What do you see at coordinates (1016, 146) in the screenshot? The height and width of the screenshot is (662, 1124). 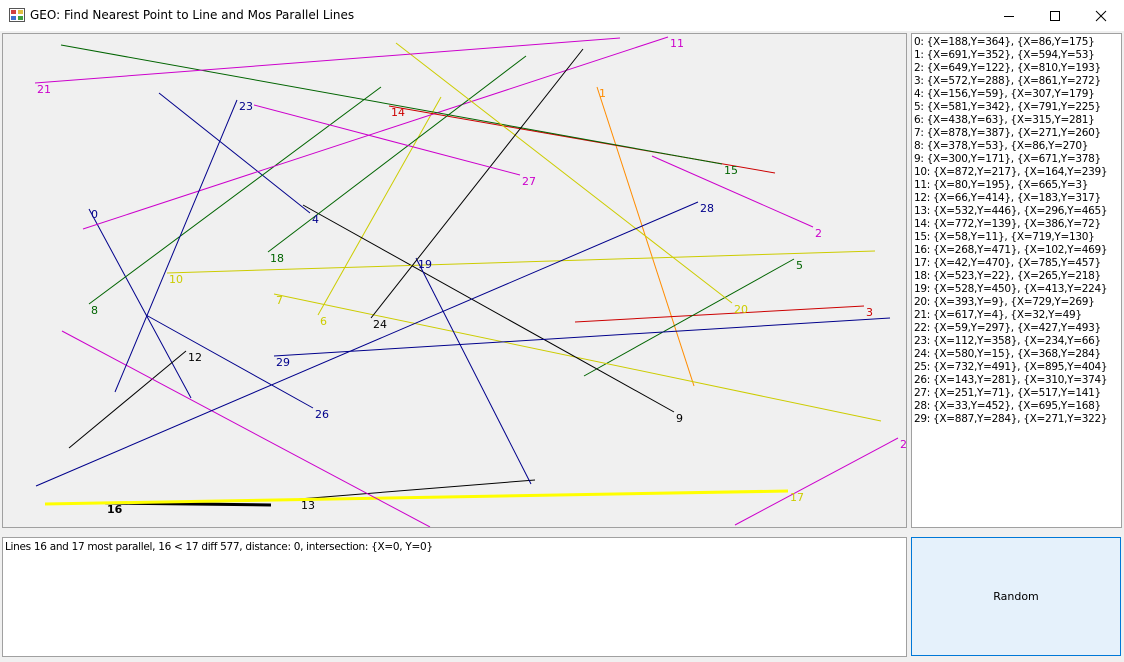 I see `list-item: 8: {X=378,Y=53}, {X=86,Y=270}` at bounding box center [1016, 146].